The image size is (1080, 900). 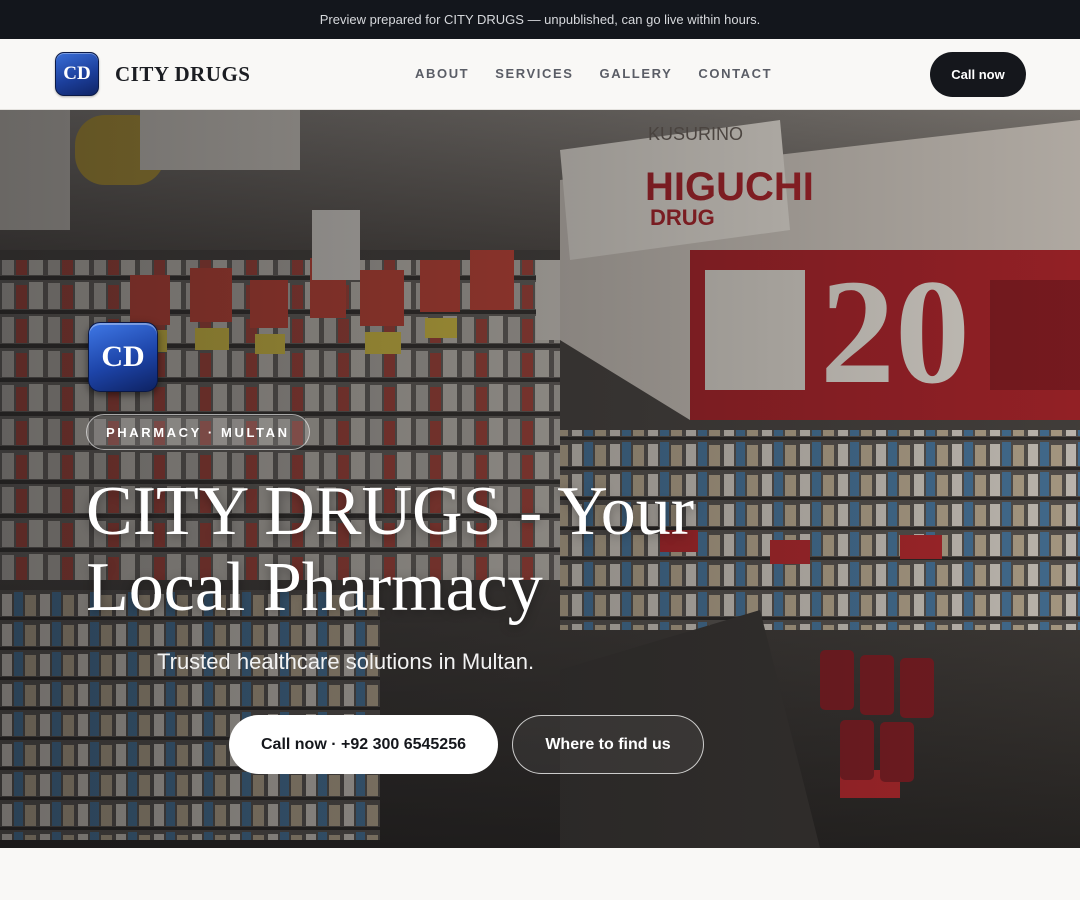 I want to click on find-us-button: Where to find us, so click(x=608, y=744).